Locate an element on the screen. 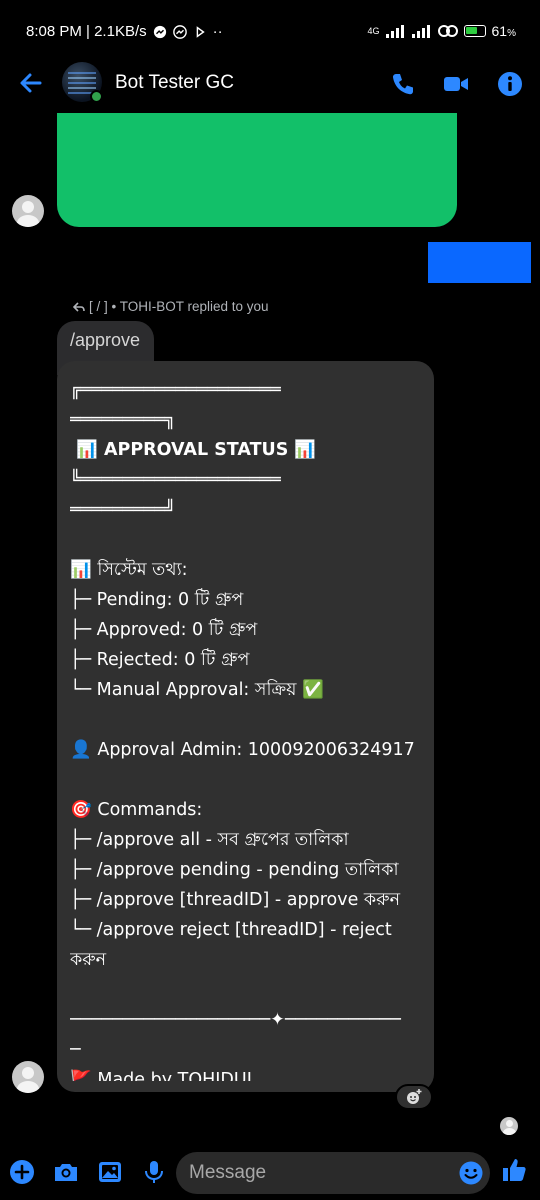 This screenshot has width=540, height=1200. message-composer is located at coordinates (270, 1173).